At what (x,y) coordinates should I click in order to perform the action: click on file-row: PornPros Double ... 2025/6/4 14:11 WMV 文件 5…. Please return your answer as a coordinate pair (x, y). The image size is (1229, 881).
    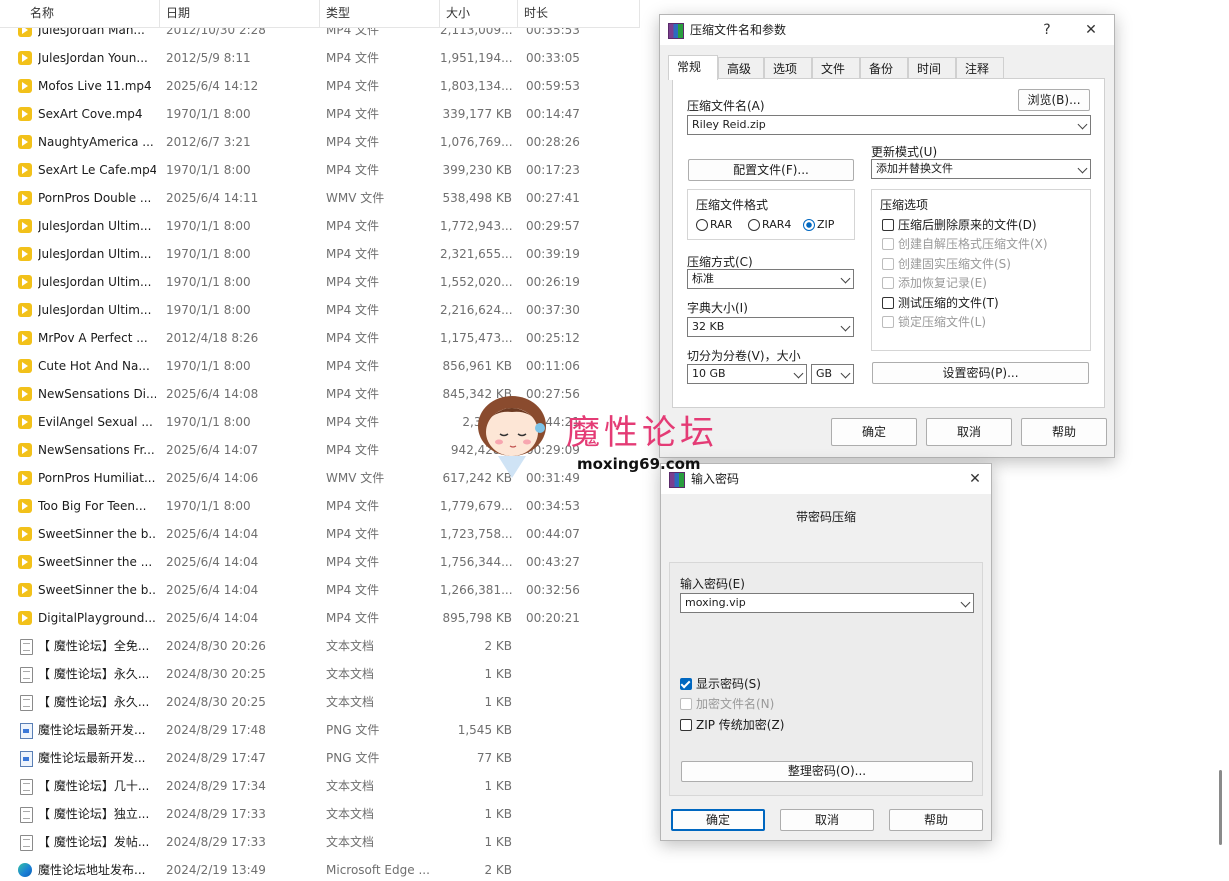
    Looking at the image, I should click on (320, 198).